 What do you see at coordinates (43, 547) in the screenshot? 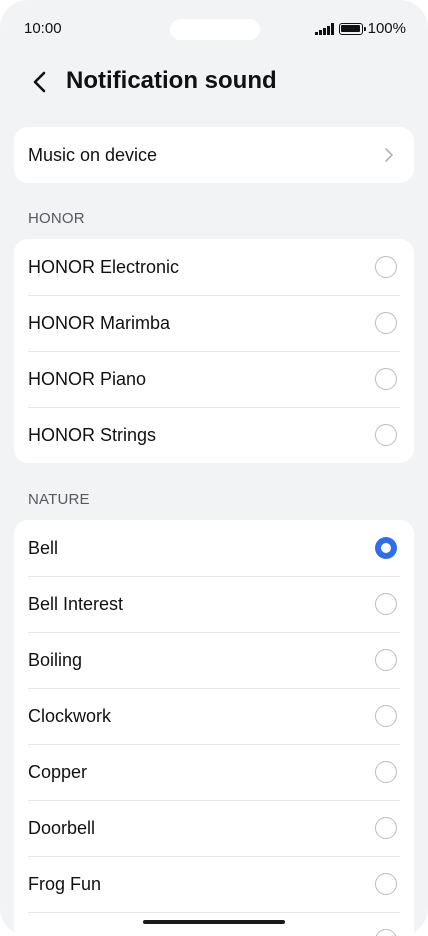
I see `sound-item-label: Bell` at bounding box center [43, 547].